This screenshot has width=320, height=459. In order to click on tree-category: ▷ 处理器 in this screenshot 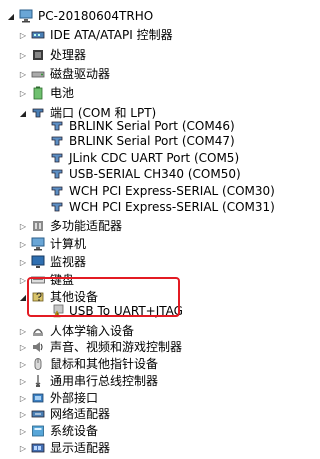, I will do `click(155, 55)`.